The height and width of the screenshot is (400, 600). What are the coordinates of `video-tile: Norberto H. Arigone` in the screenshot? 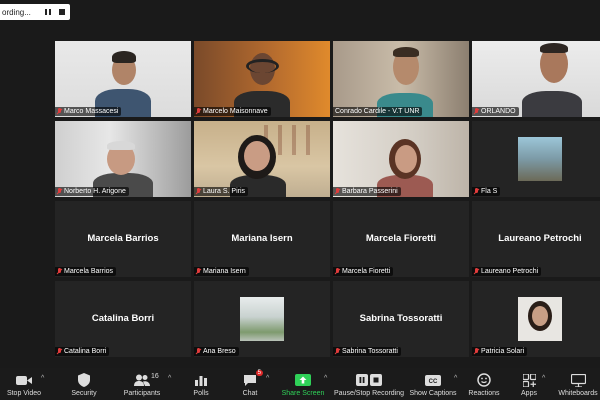 It's located at (123, 159).